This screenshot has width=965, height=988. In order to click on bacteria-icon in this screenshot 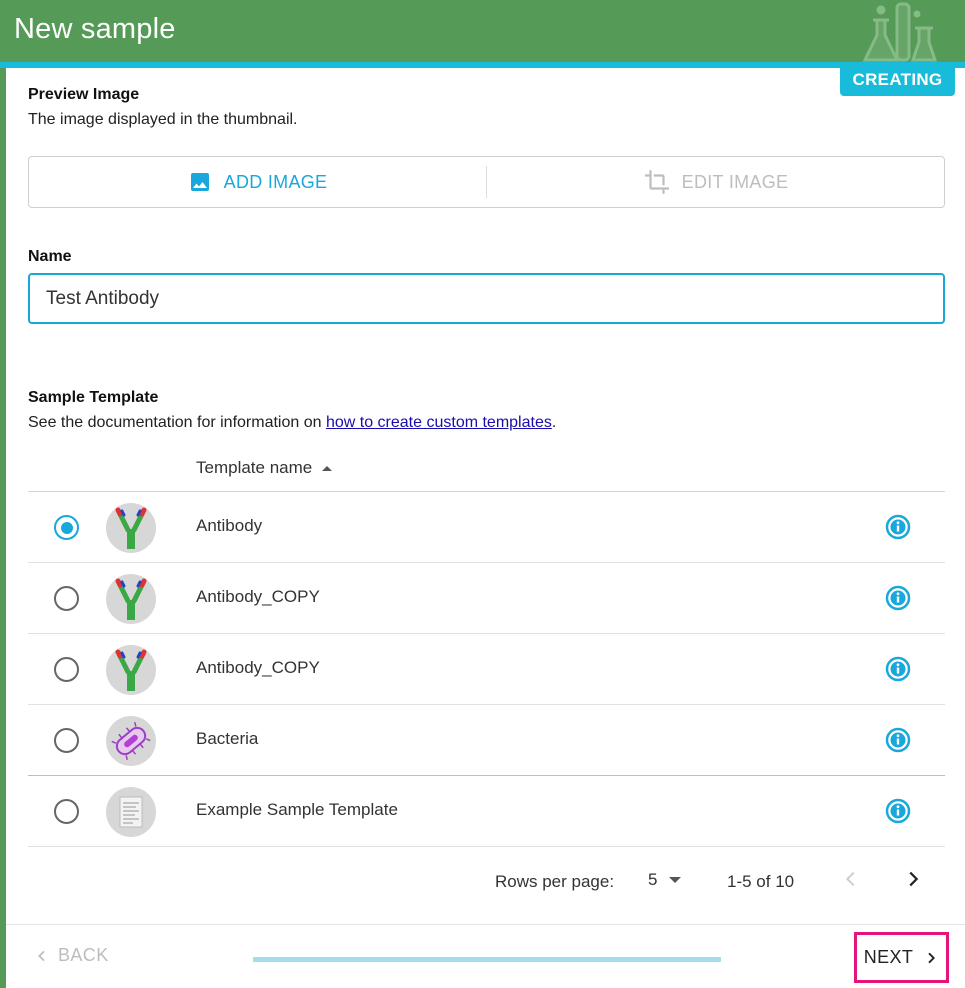, I will do `click(131, 741)`.